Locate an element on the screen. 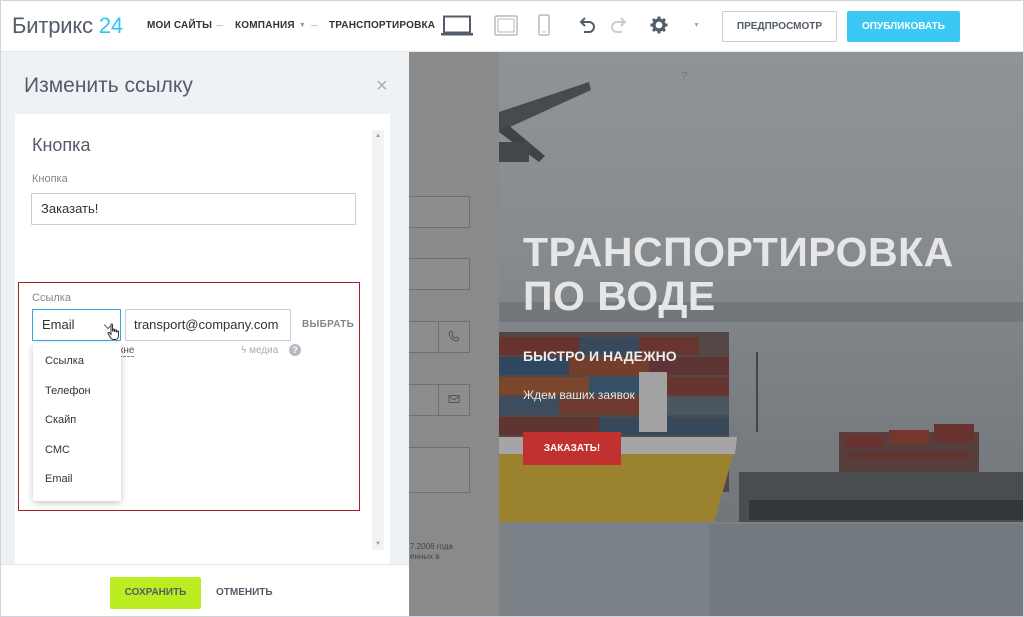 This screenshot has height=617, width=1024. dropdown-option-sms: СМС is located at coordinates (57, 450).